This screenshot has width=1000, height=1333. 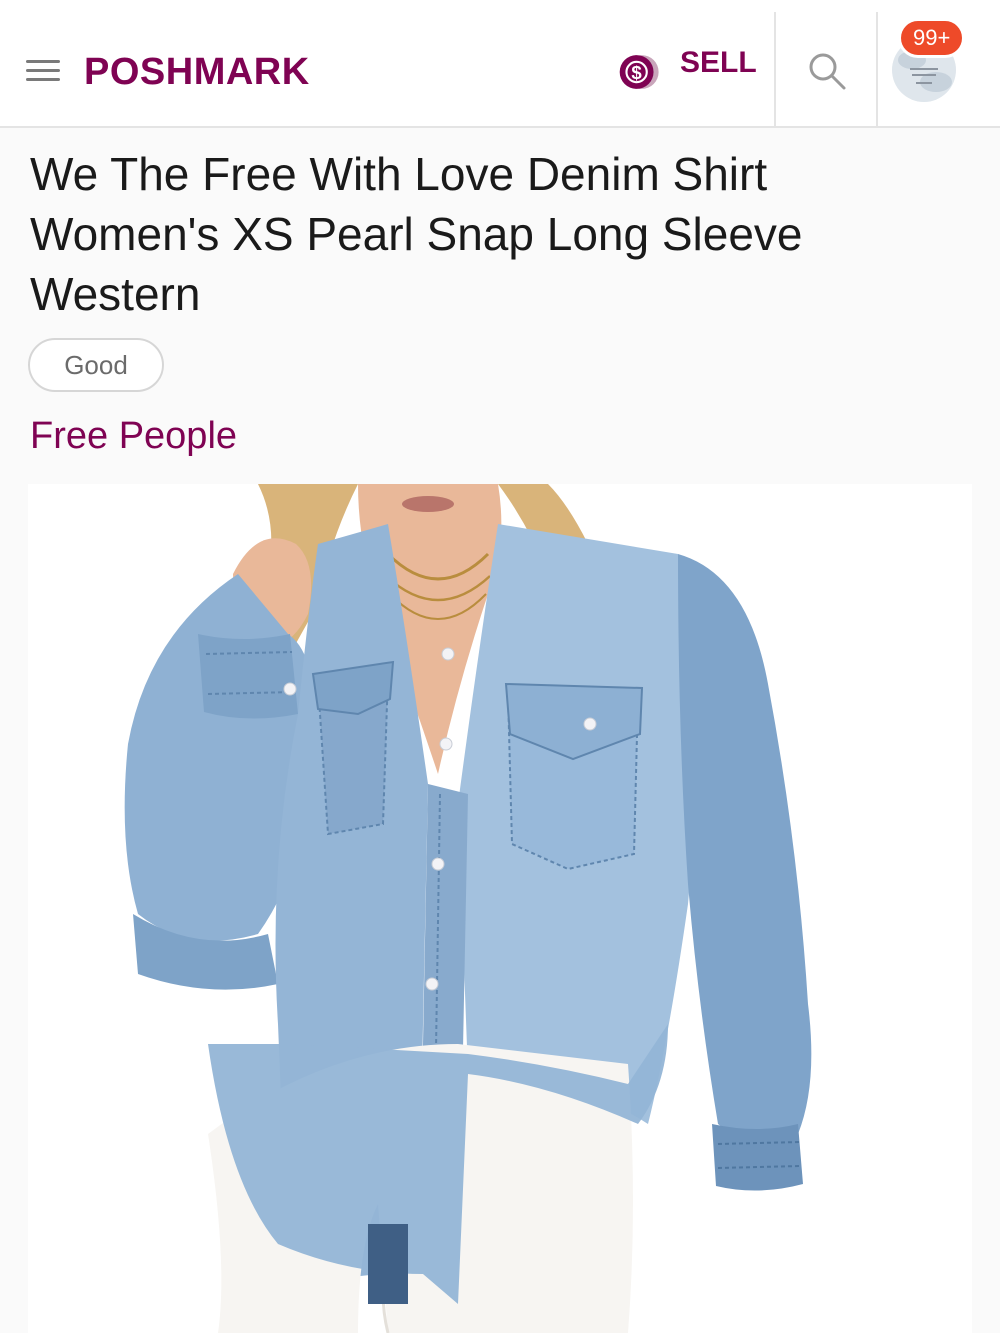 What do you see at coordinates (43, 71) in the screenshot?
I see `hamburger-menu-icon` at bounding box center [43, 71].